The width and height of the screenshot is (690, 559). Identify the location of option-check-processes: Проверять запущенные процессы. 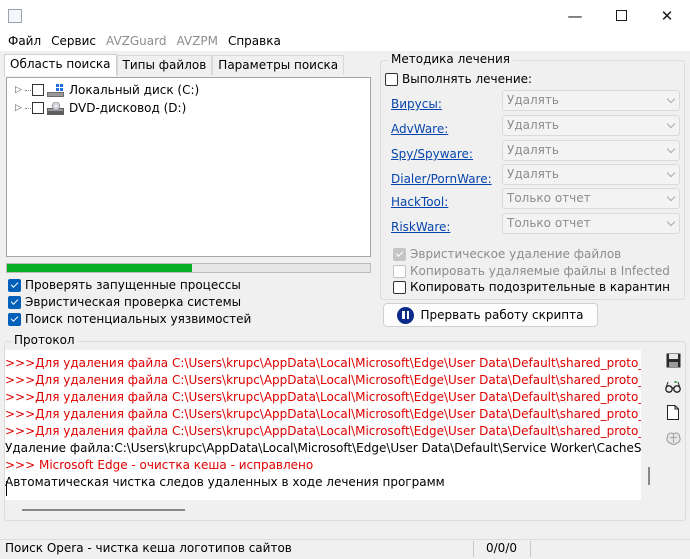
(124, 285).